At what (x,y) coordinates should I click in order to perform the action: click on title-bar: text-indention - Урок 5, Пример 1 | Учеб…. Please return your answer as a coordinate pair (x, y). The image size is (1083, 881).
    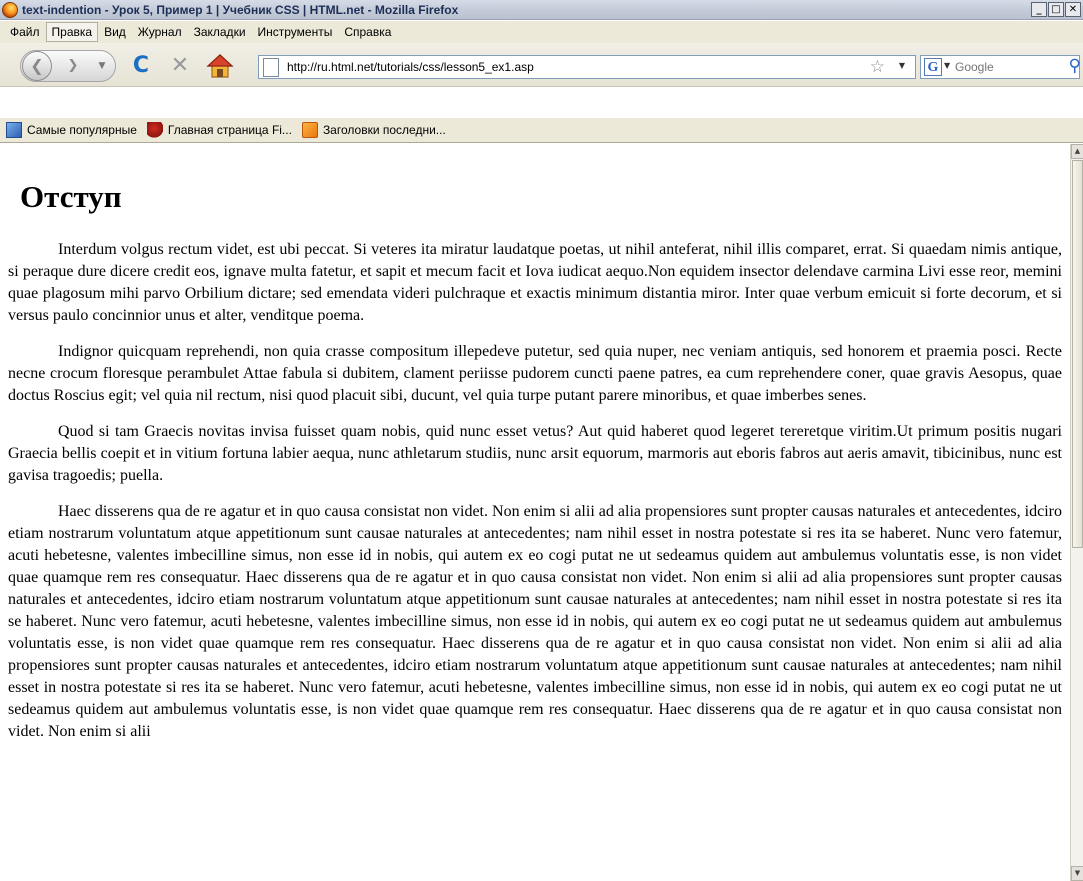
    Looking at the image, I should click on (541, 10).